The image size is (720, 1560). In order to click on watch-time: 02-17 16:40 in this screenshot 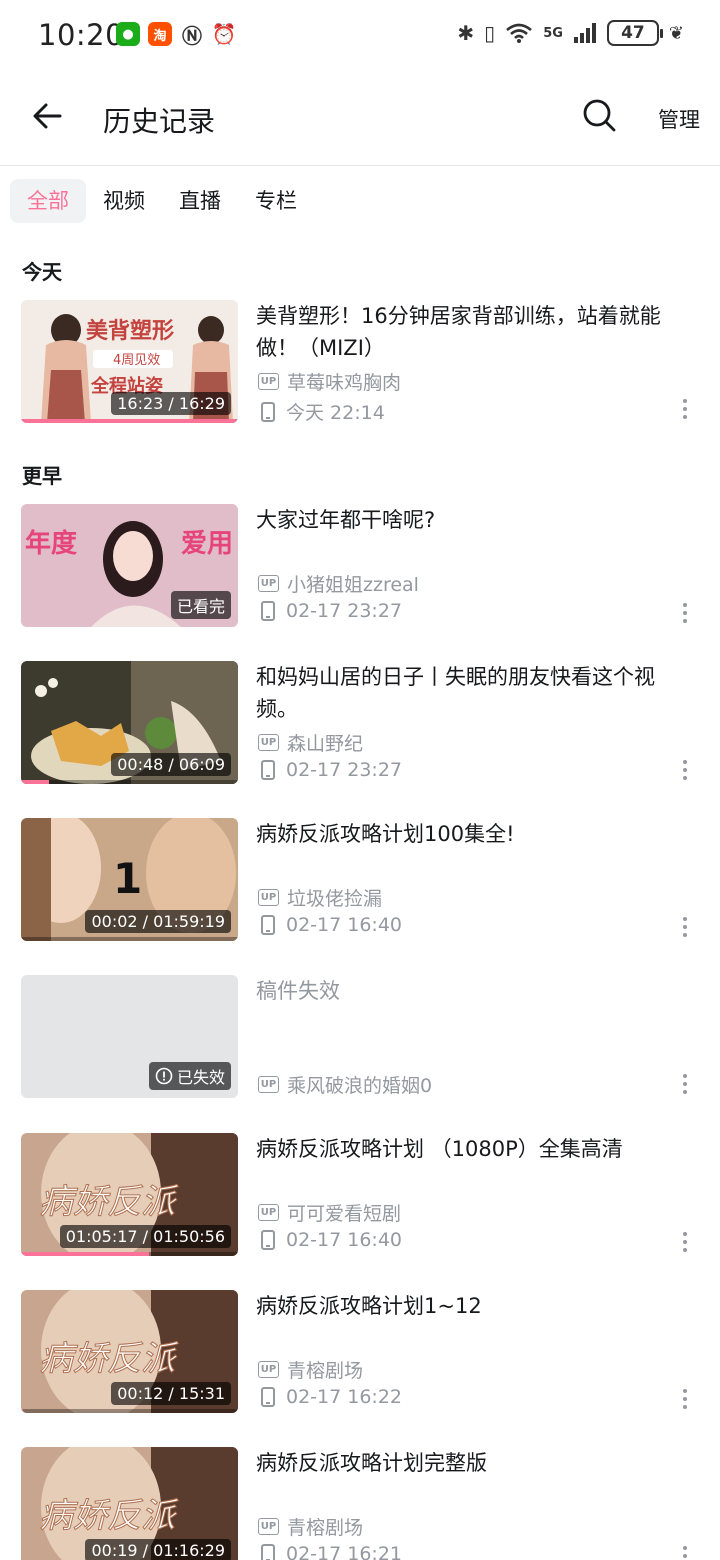, I will do `click(344, 925)`.